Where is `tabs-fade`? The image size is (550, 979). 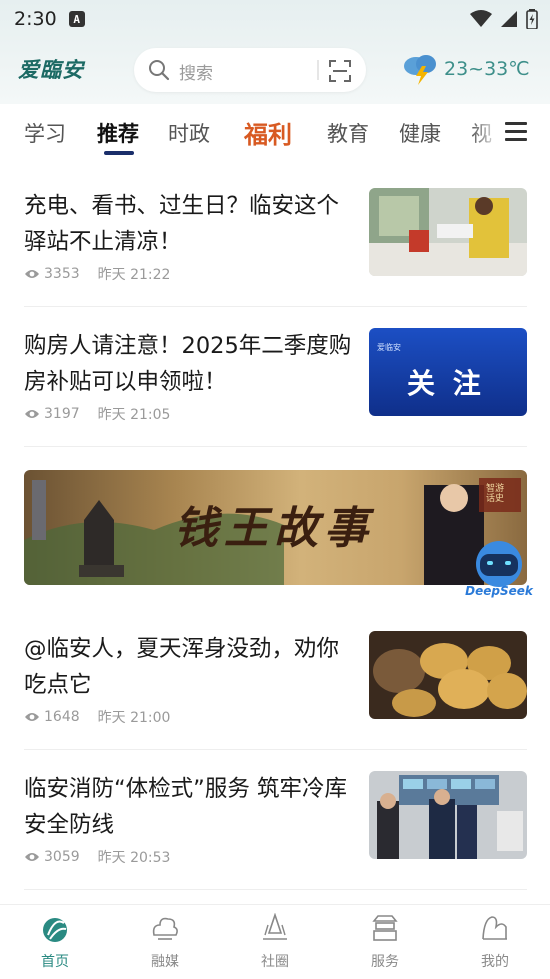 tabs-fade is located at coordinates (486, 134).